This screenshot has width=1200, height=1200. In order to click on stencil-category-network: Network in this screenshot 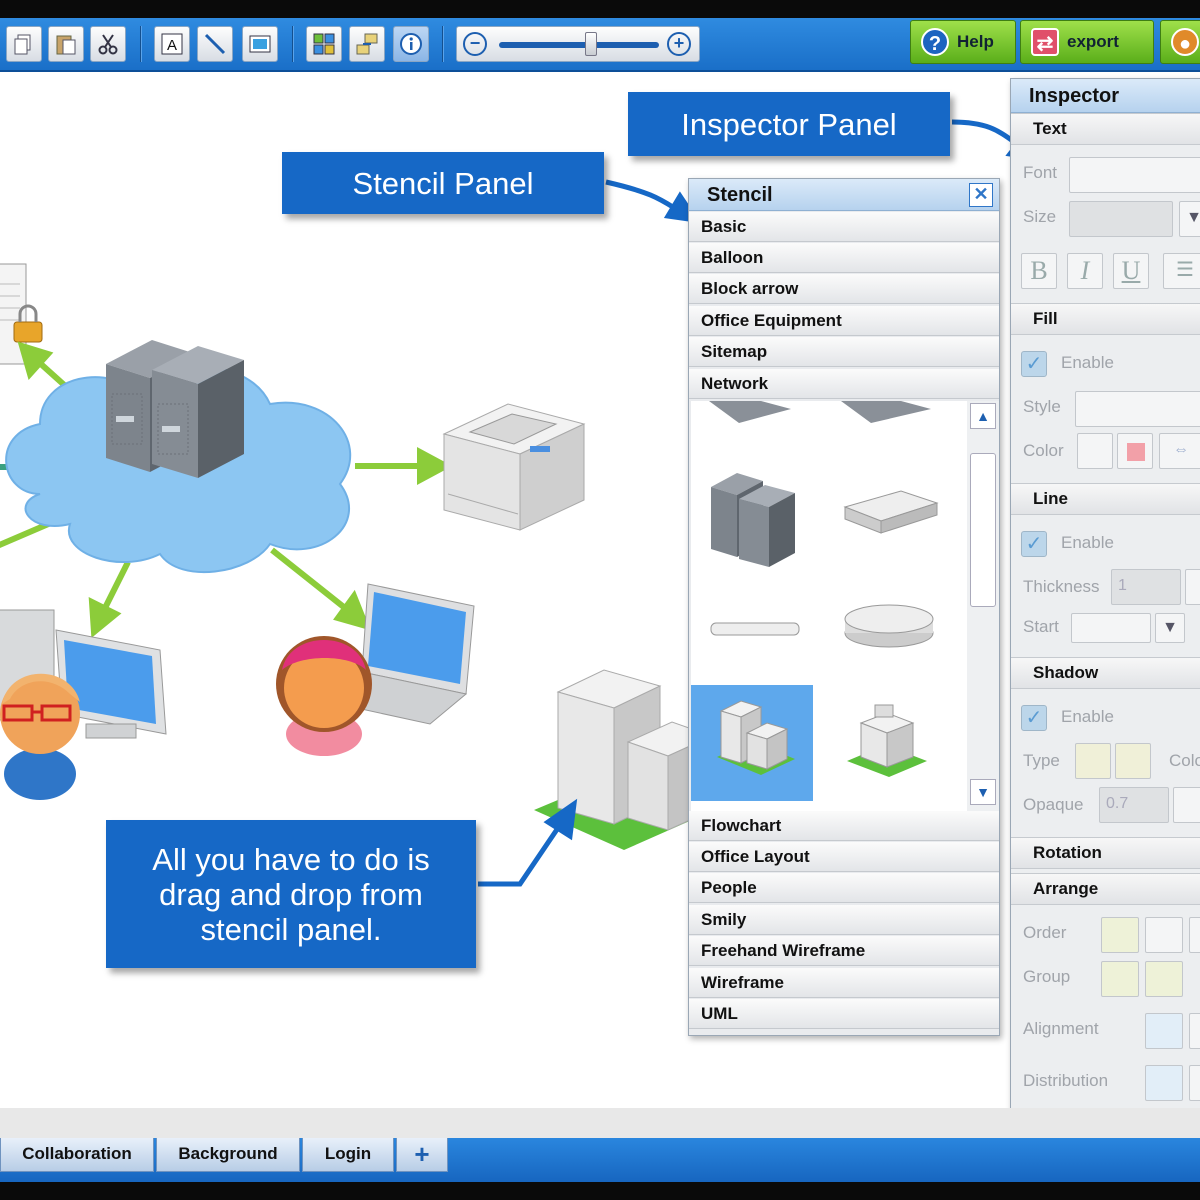, I will do `click(844, 384)`.